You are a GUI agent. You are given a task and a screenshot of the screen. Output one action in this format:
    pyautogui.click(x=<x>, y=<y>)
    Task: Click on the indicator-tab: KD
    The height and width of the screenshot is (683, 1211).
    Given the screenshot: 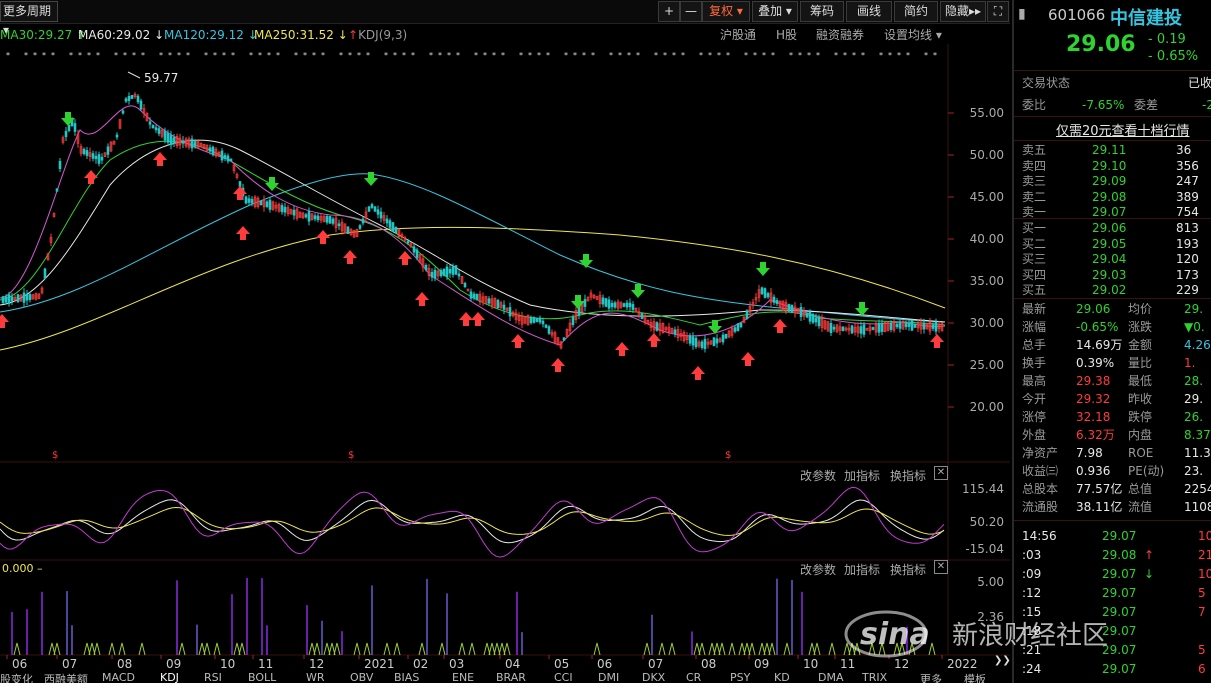 What is the action you would take?
    pyautogui.click(x=782, y=677)
    